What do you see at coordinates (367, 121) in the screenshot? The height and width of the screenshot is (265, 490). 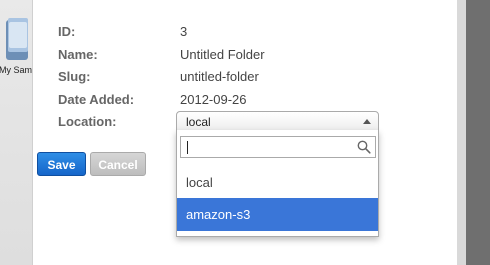 I see `chevron-up-icon` at bounding box center [367, 121].